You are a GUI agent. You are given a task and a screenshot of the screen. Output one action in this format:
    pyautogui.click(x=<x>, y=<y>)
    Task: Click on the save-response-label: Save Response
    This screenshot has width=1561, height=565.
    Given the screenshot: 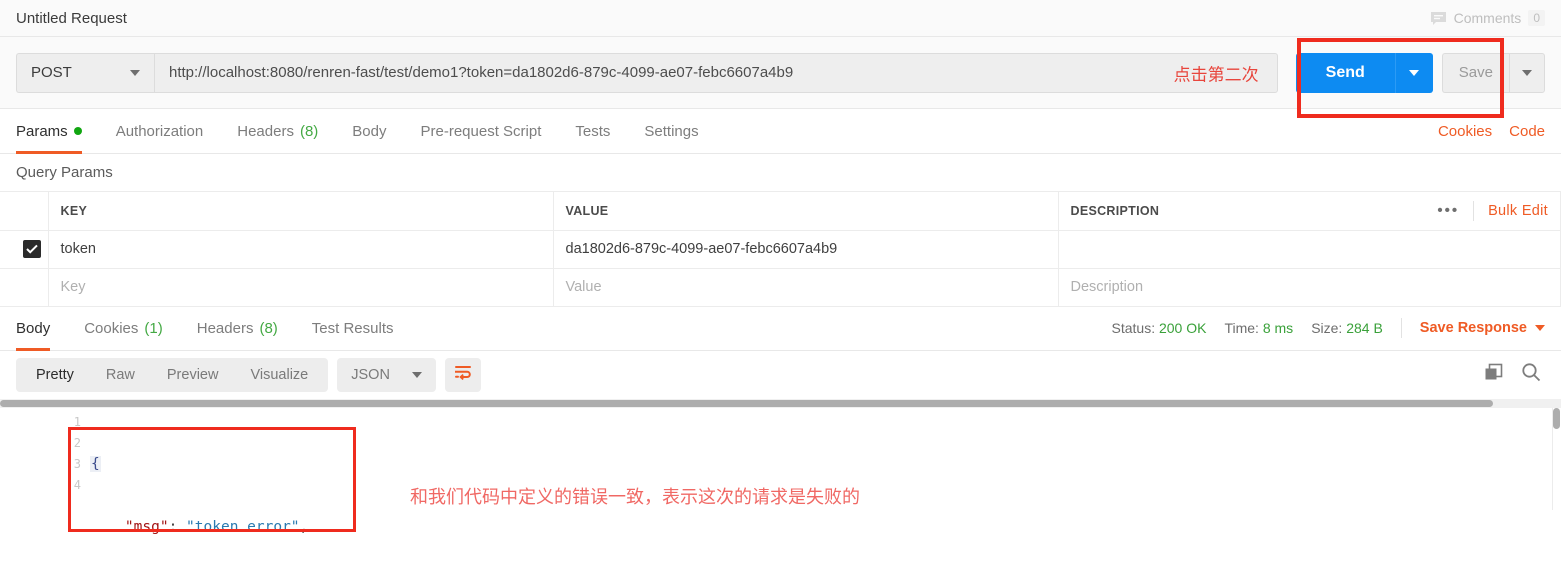 What is the action you would take?
    pyautogui.click(x=1473, y=328)
    